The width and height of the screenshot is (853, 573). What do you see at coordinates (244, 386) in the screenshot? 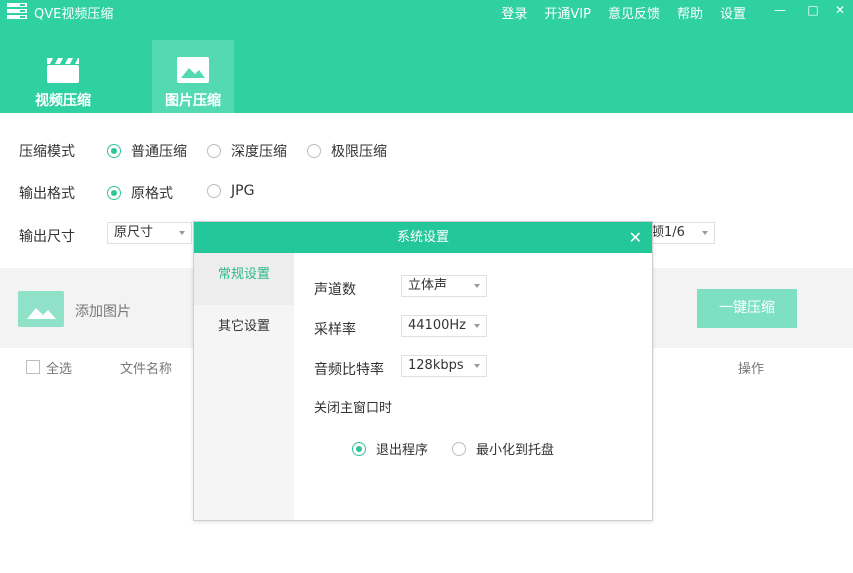
I see `dialog-sidebar: 常规设置 其它设置` at bounding box center [244, 386].